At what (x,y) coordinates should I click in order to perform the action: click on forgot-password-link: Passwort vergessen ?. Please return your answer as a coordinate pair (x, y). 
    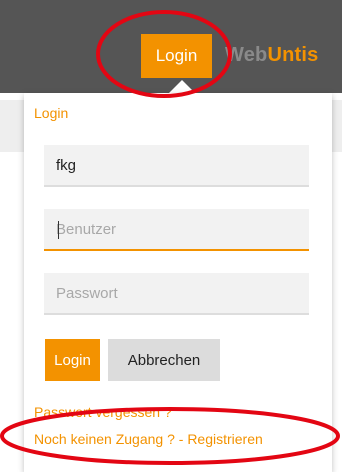
    Looking at the image, I should click on (103, 412).